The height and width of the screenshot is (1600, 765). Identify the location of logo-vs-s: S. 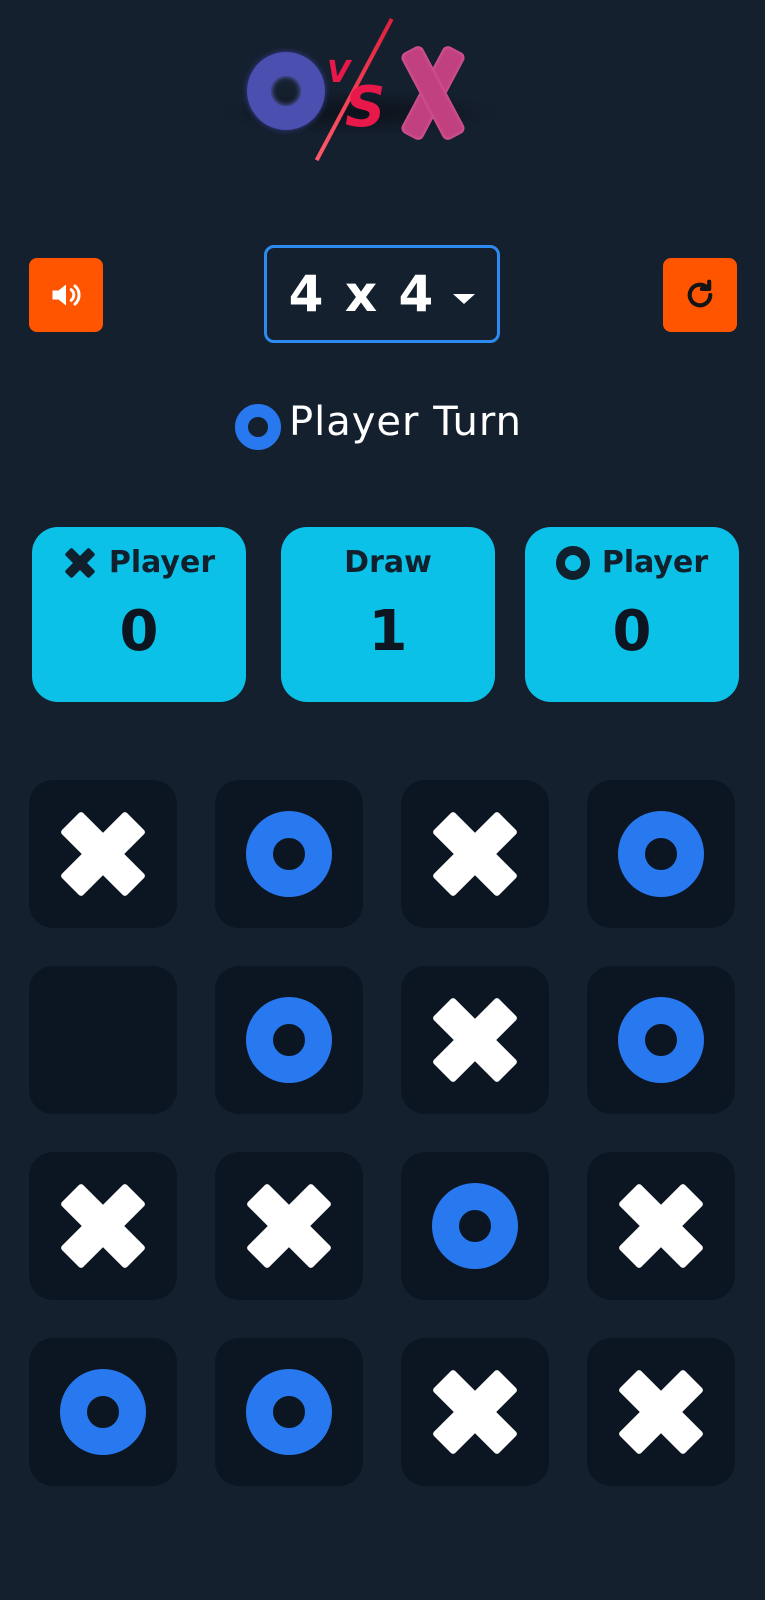
(365, 107).